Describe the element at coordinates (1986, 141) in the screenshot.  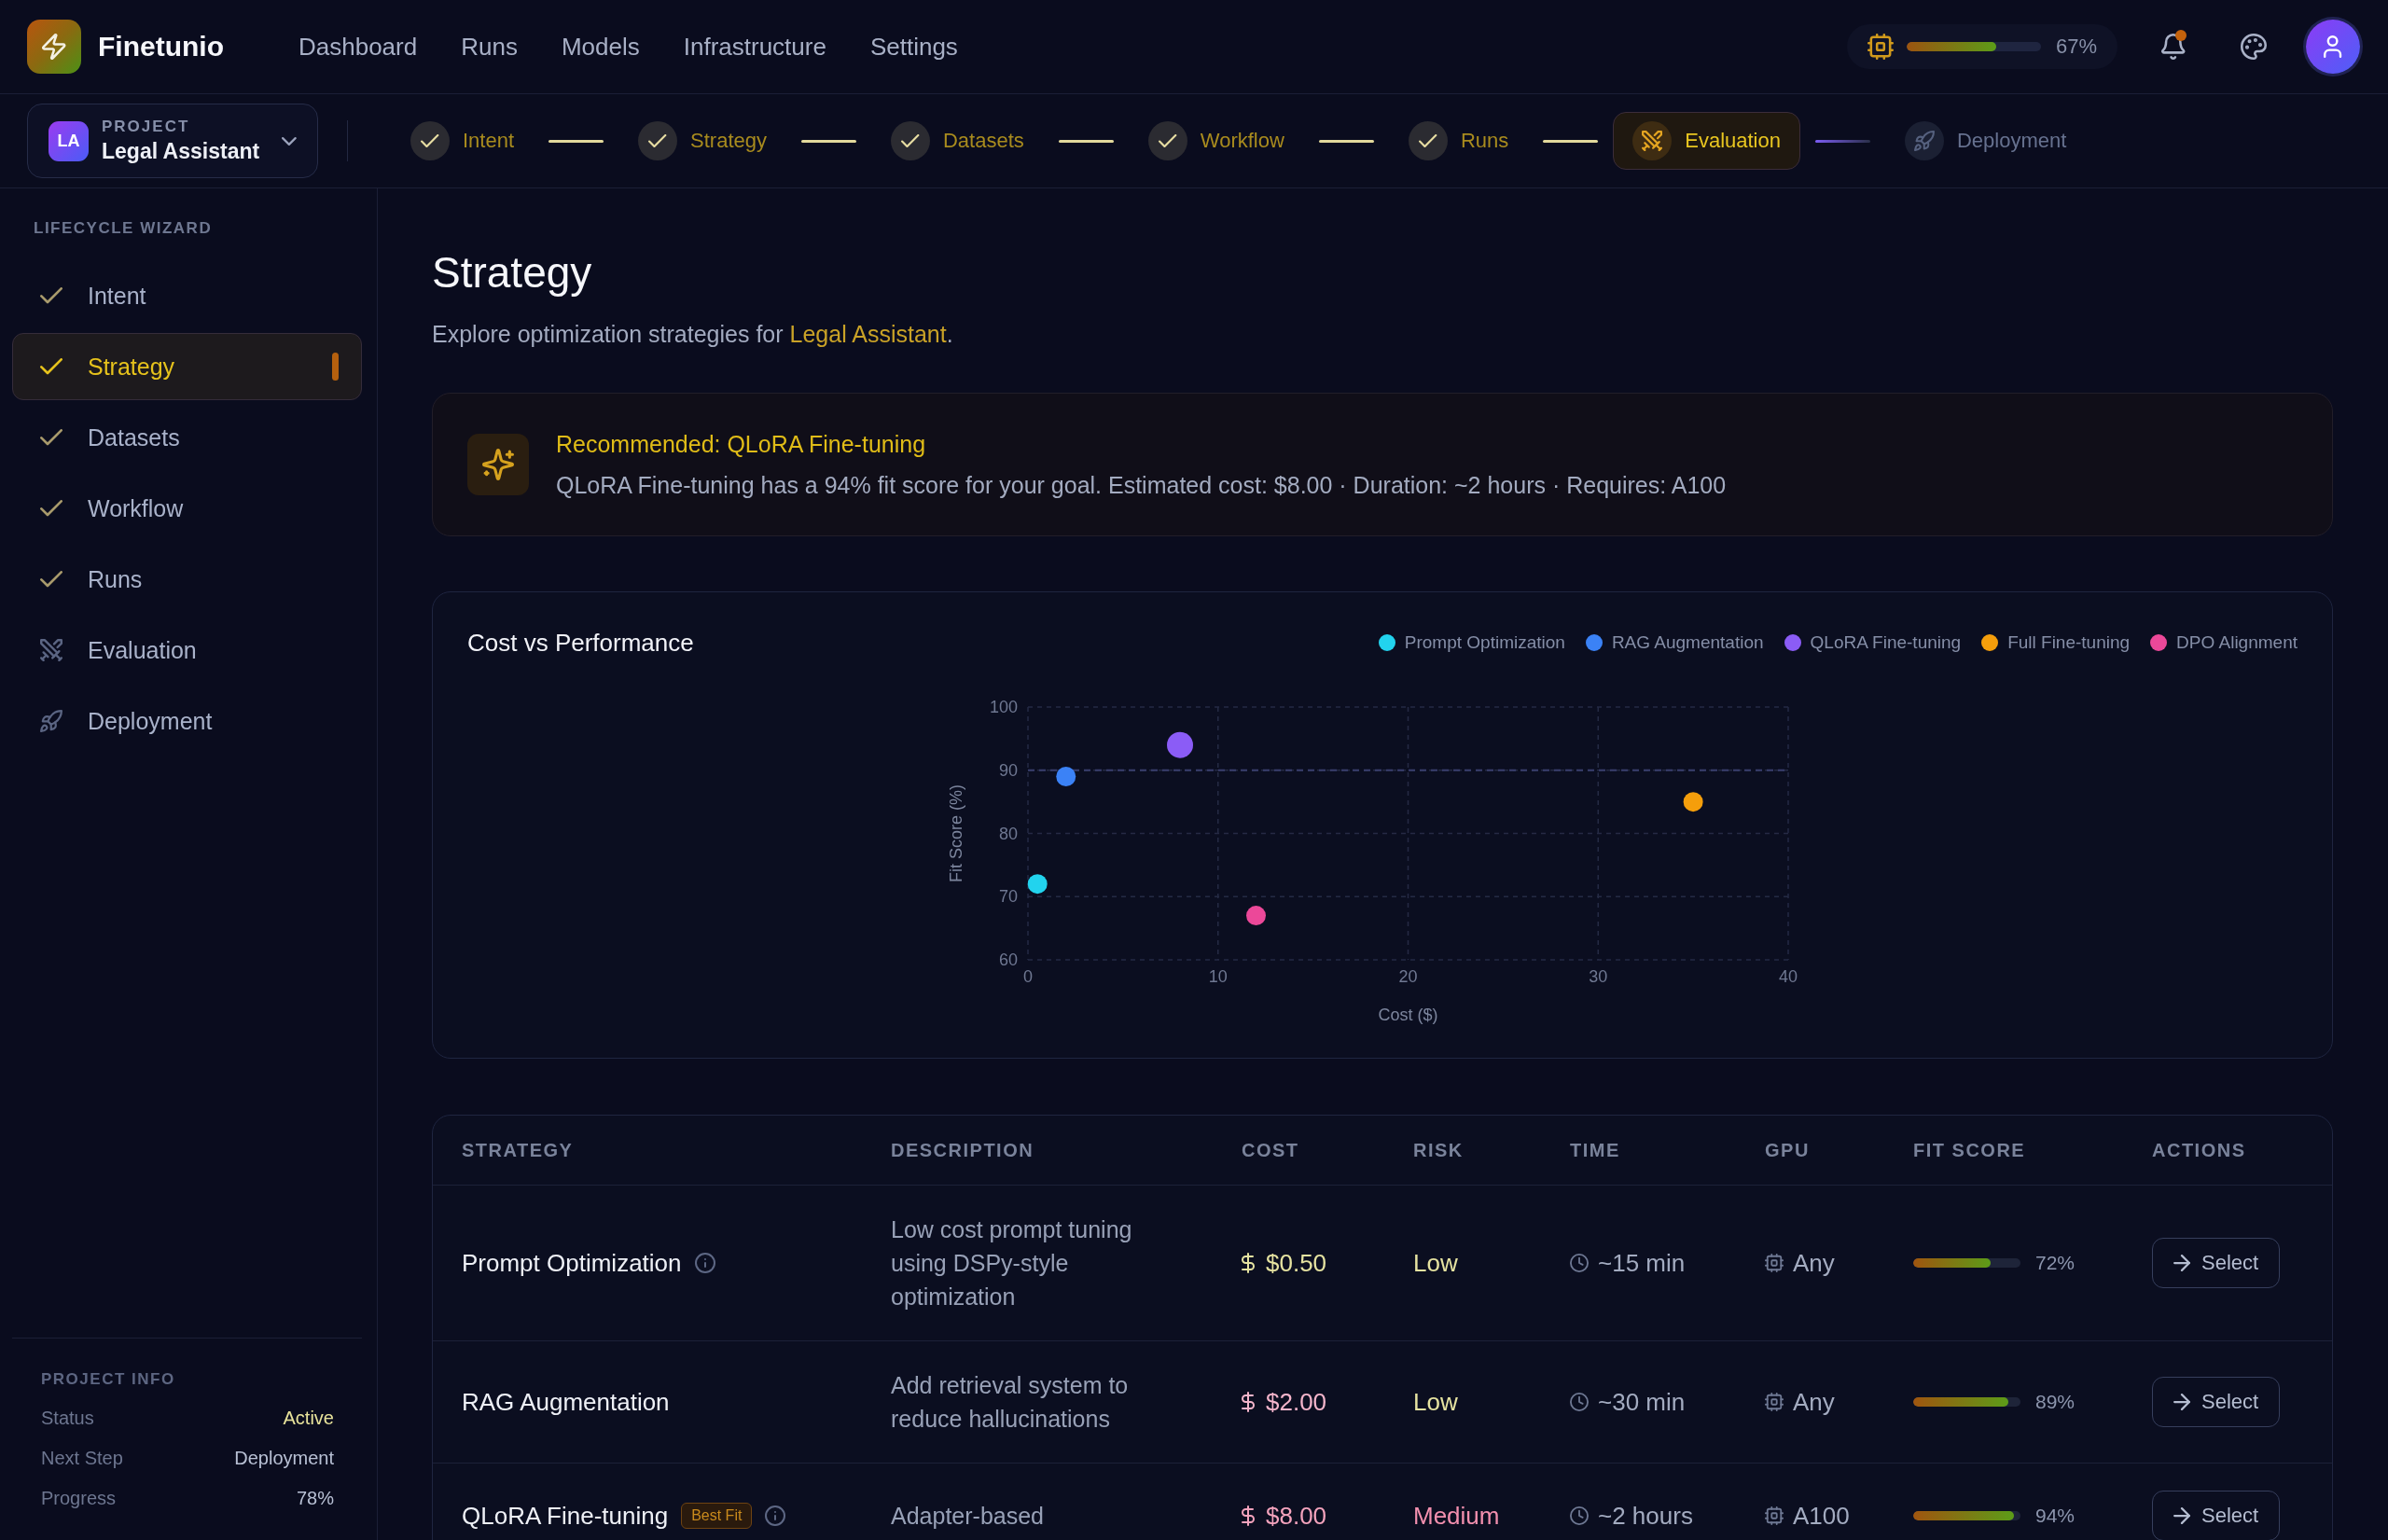
I see `wizard-step: Deployment` at that location.